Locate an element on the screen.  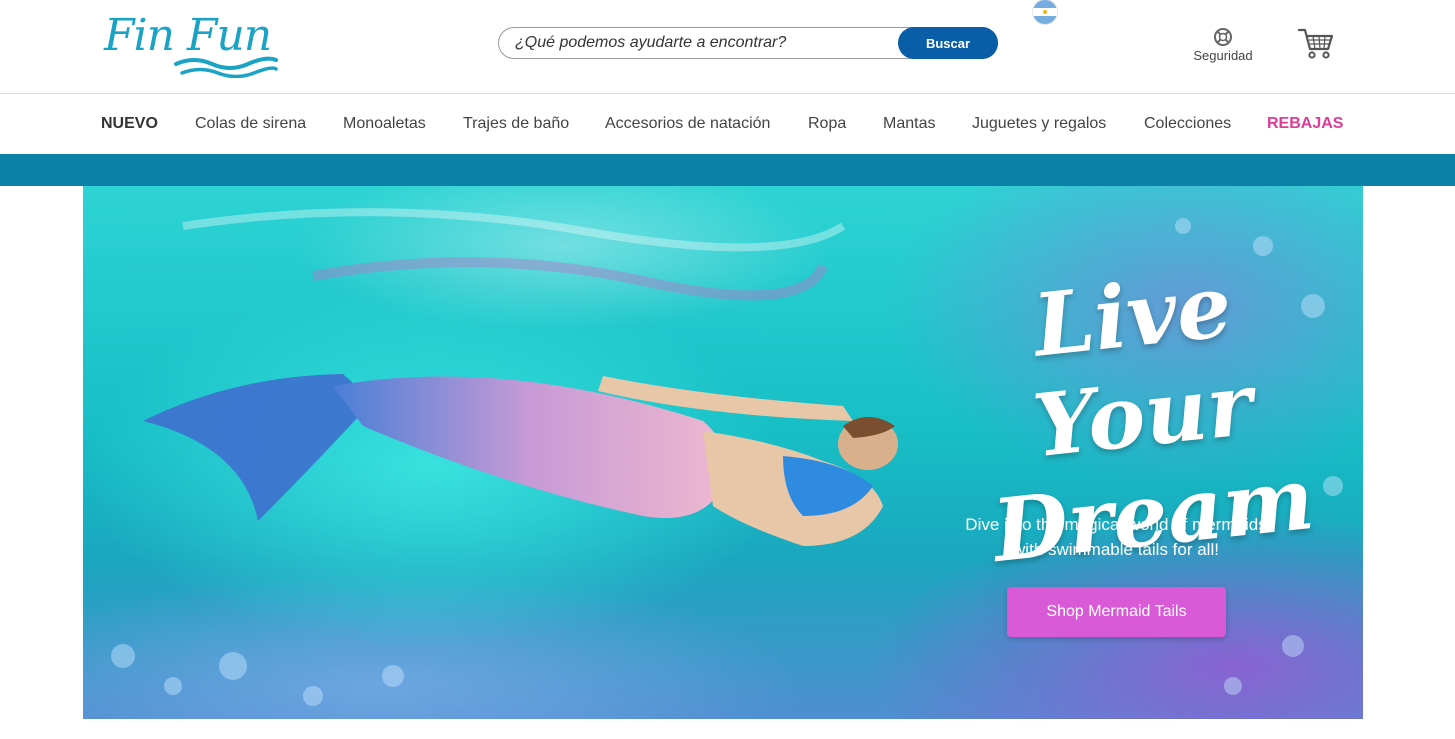
nav-item-ropa: Ropa is located at coordinates (827, 124).